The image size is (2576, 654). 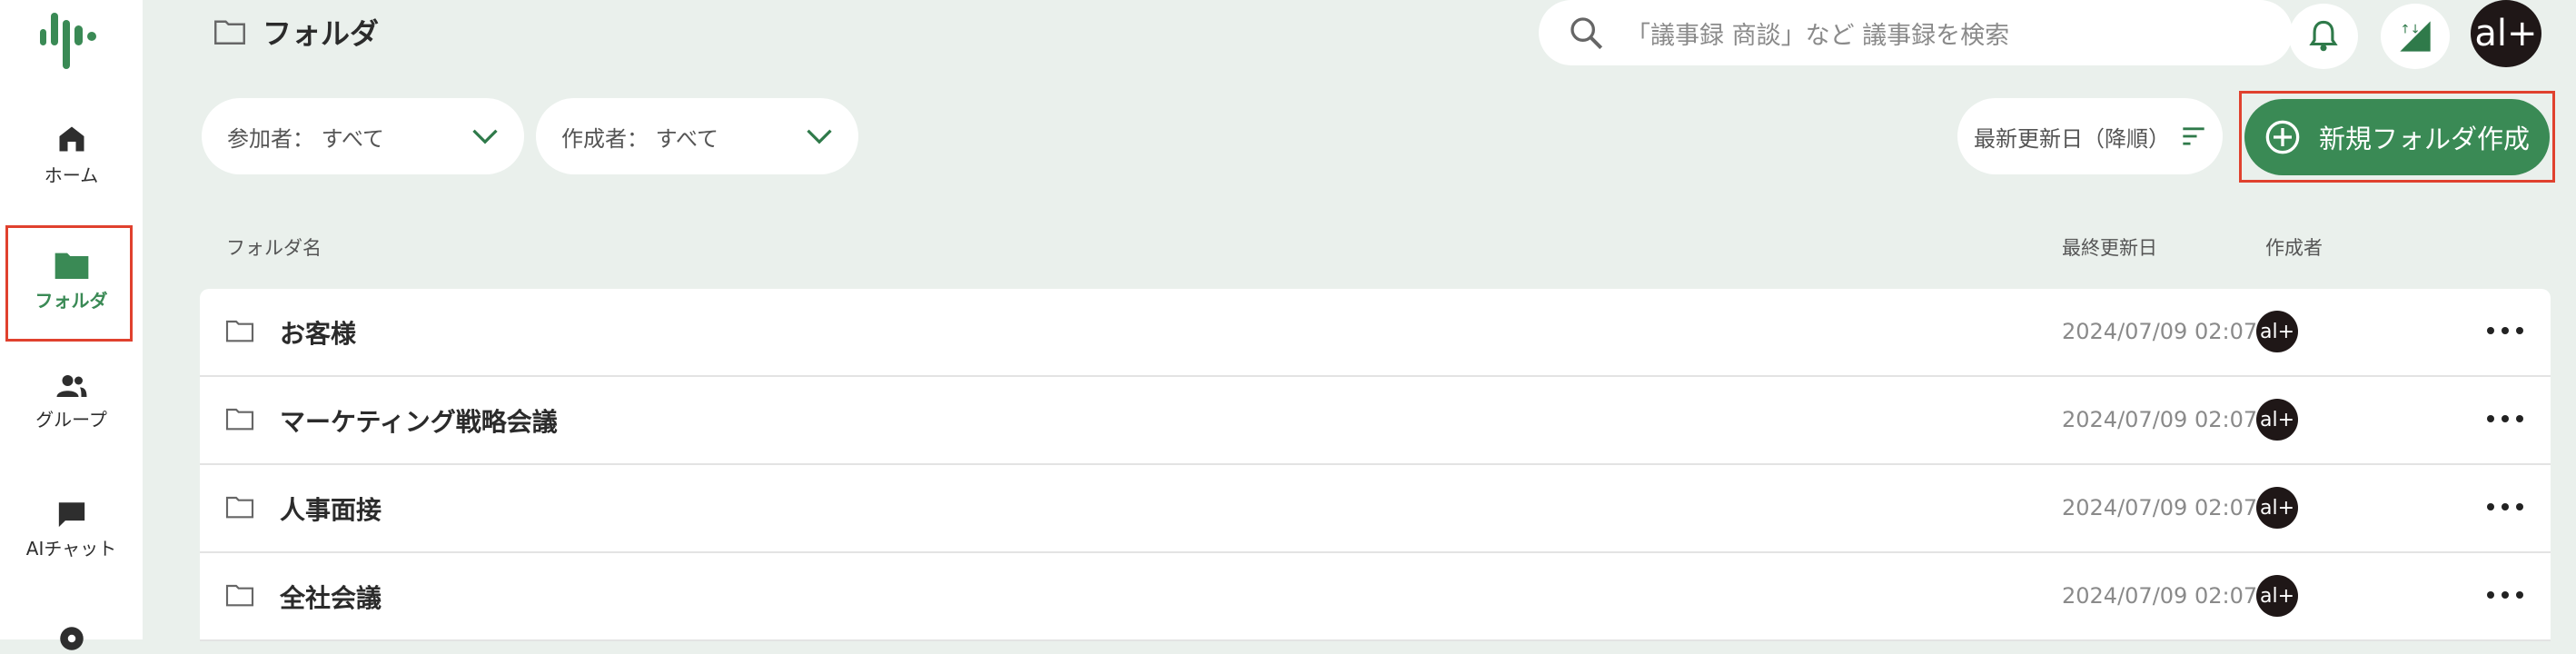 I want to click on creator-filter: 作成者： すべて, so click(x=697, y=136).